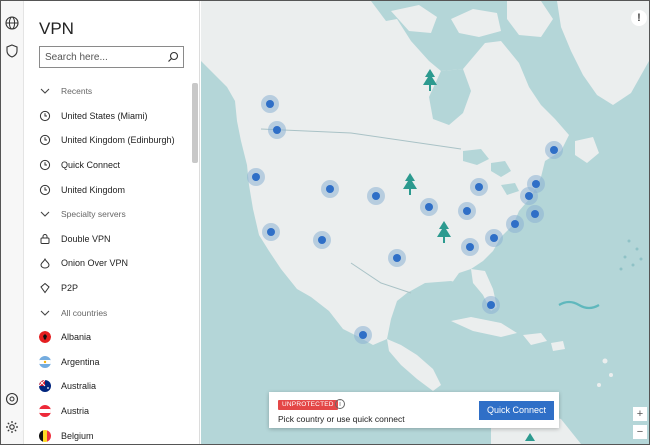  Describe the element at coordinates (640, 414) in the screenshot. I see `zoom-in-button: +` at that location.